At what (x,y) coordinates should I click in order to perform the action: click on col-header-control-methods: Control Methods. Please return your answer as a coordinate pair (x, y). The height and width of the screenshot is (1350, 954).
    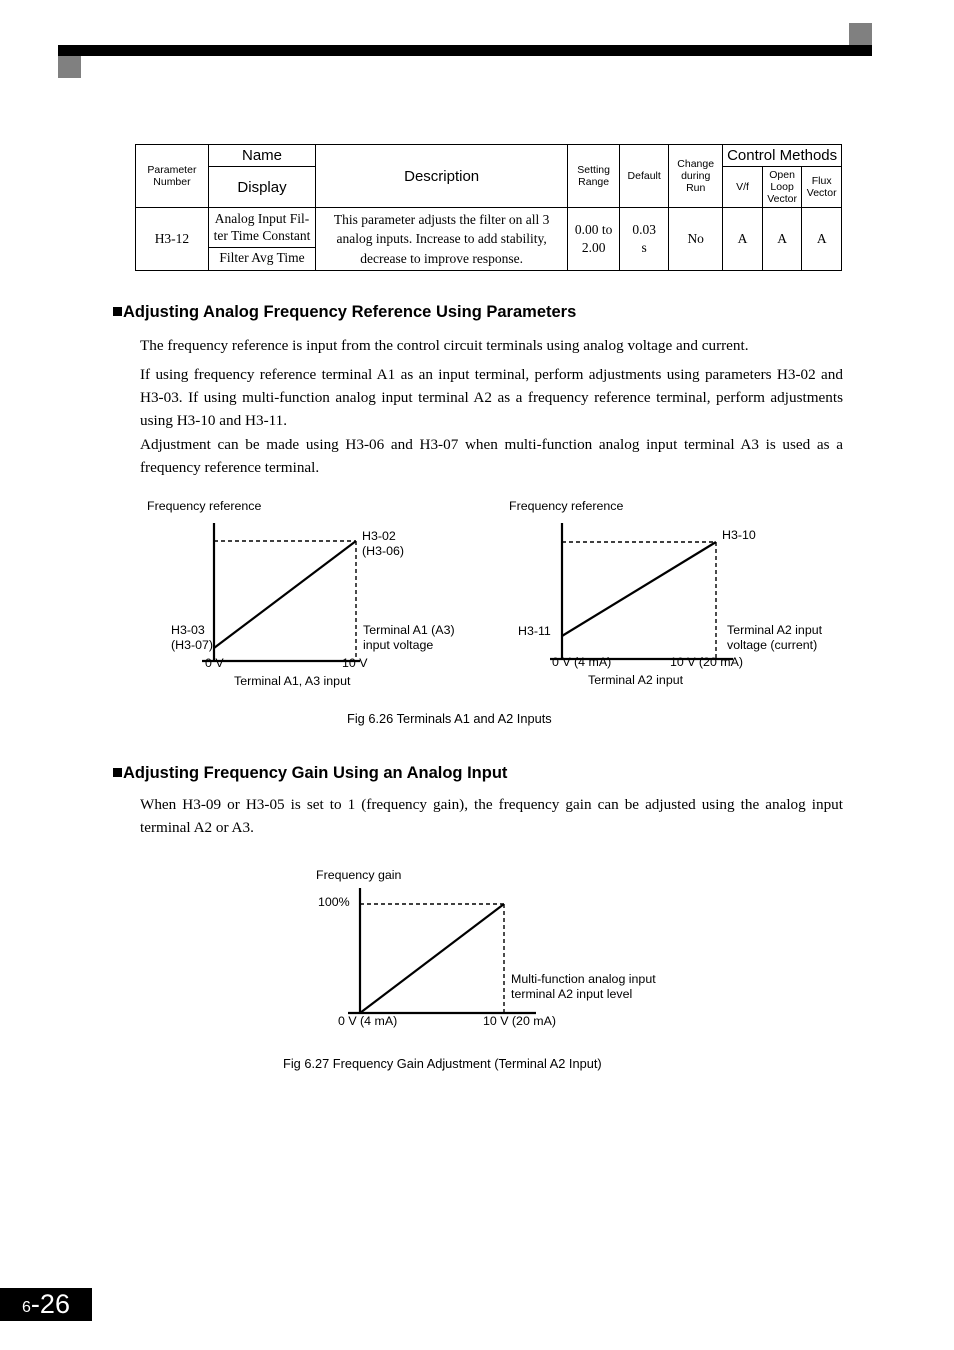
    Looking at the image, I should click on (782, 155).